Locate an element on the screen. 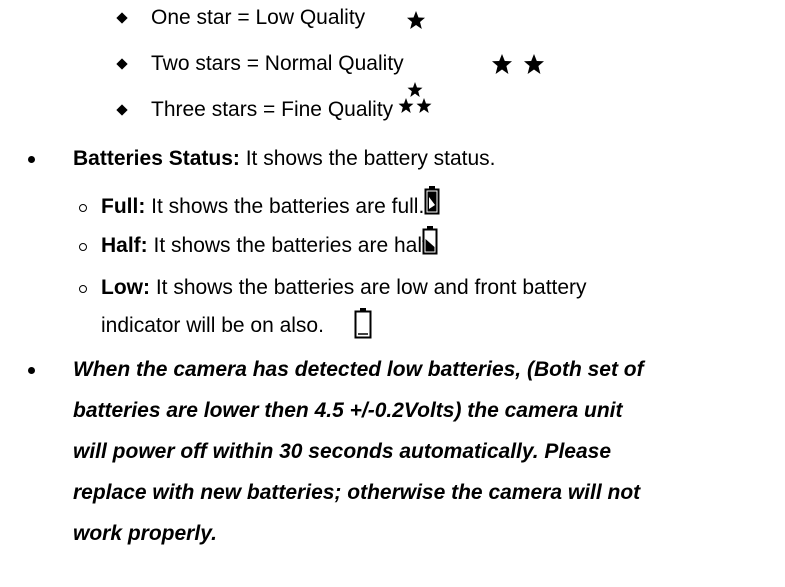 This screenshot has width=785, height=587. battery-full-label: Full: is located at coordinates (123, 206).